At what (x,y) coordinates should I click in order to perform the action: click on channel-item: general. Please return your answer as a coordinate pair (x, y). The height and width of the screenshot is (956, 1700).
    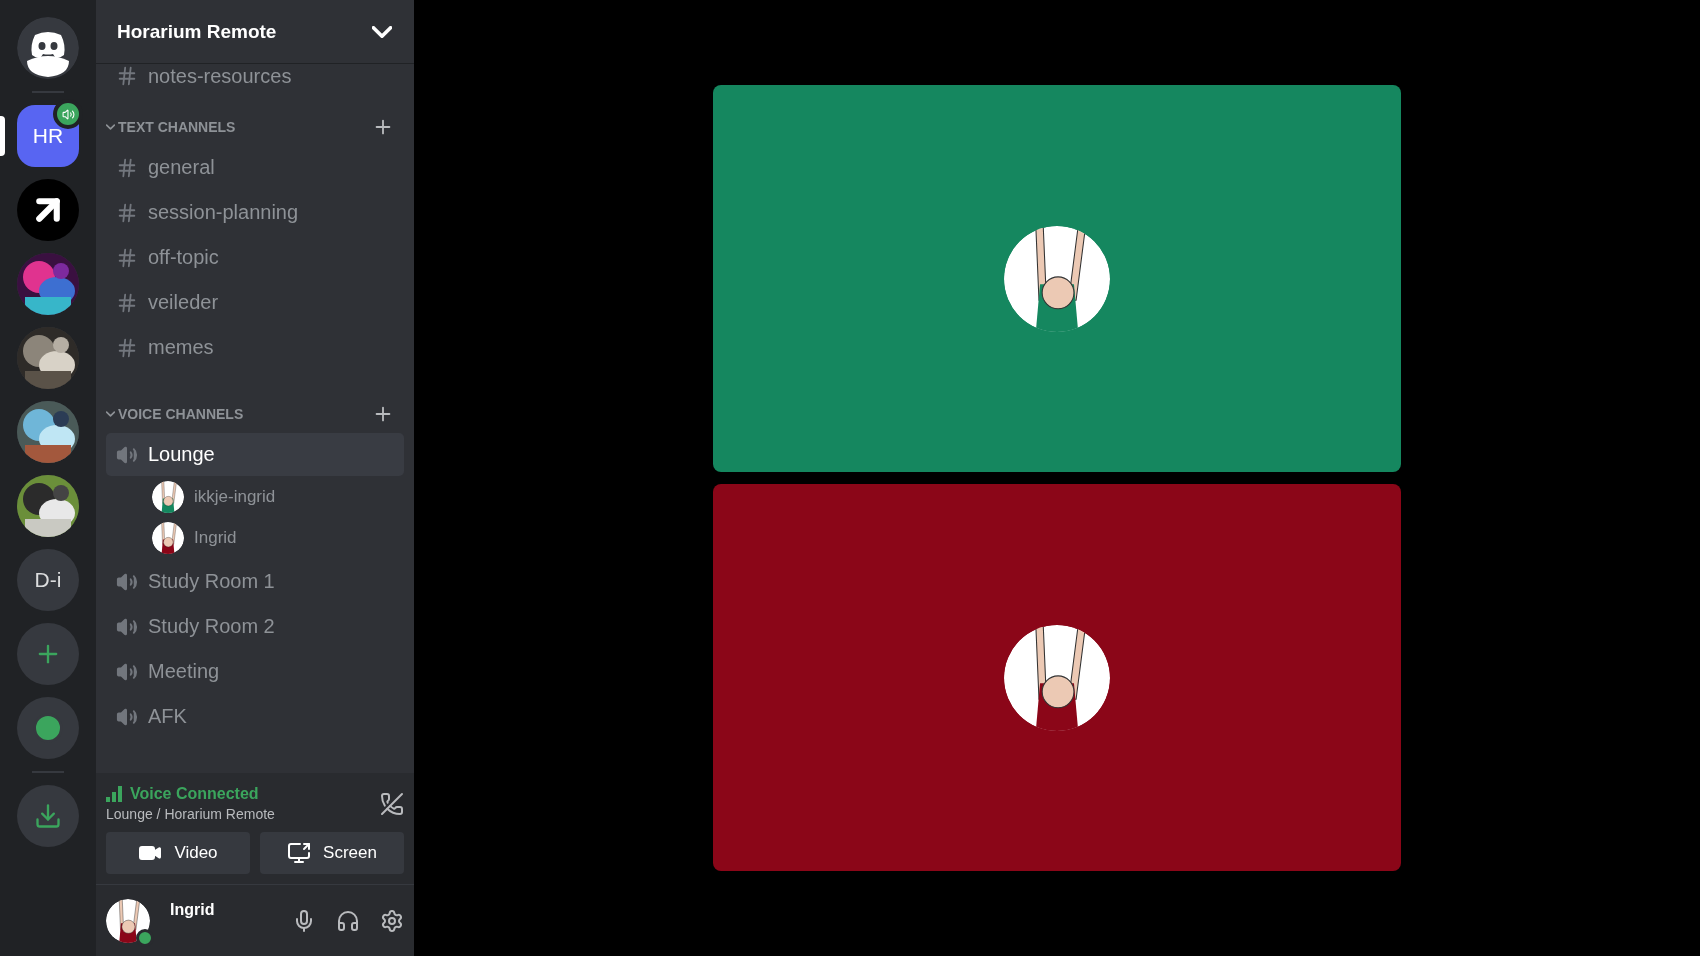
    Looking at the image, I should click on (255, 167).